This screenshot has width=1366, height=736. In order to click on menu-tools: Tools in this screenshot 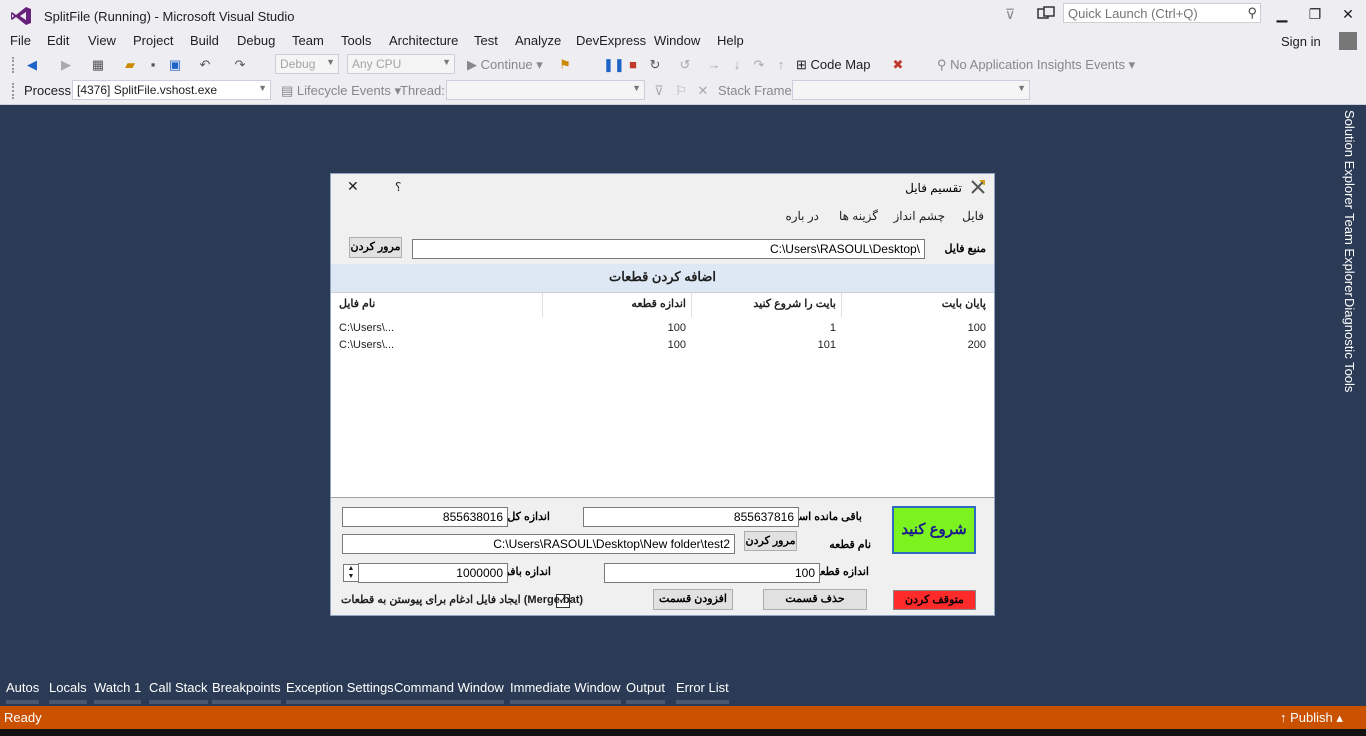, I will do `click(356, 40)`.